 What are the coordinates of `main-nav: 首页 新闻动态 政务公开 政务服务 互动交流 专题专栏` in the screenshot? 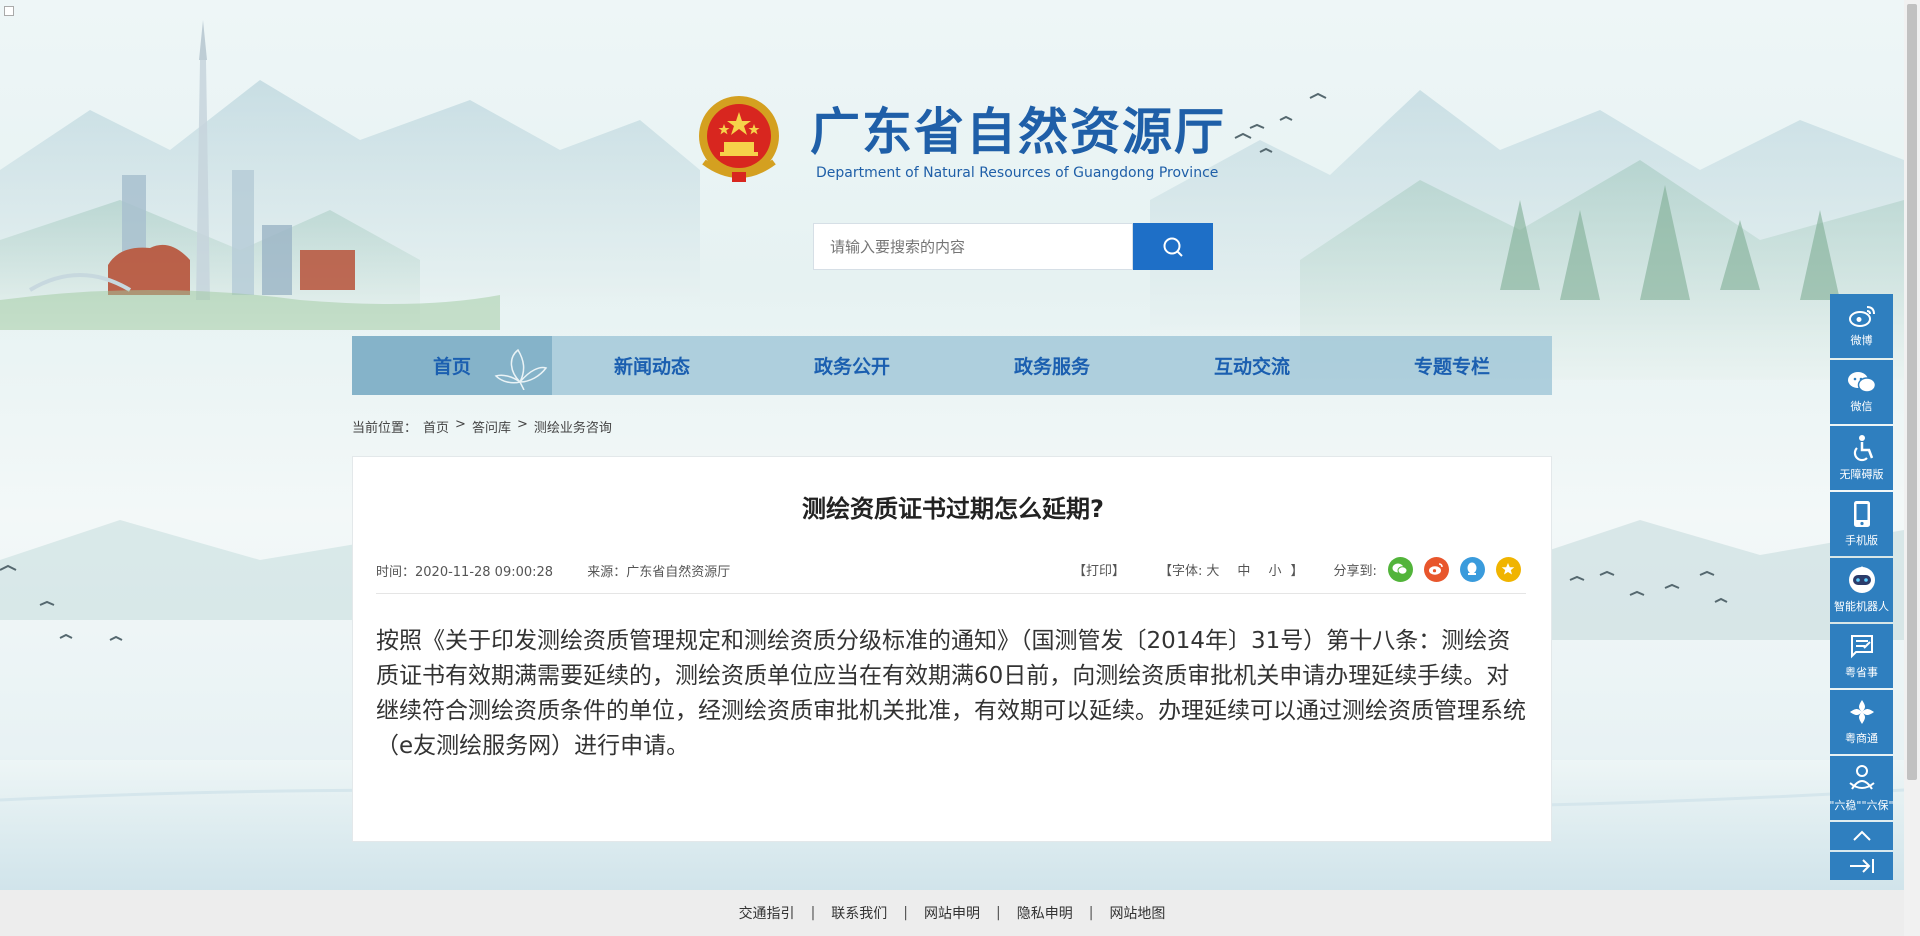 It's located at (952, 365).